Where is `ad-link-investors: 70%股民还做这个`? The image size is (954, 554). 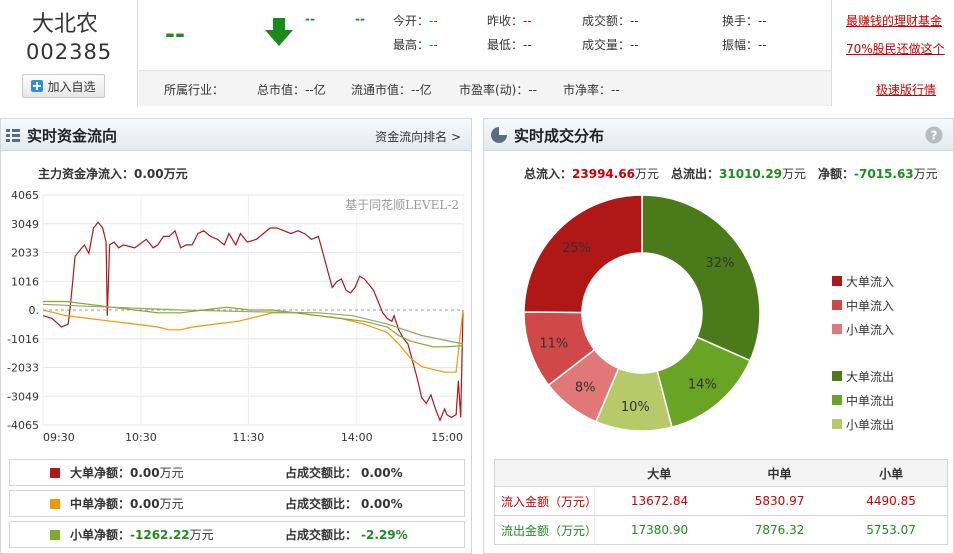 ad-link-investors: 70%股民还做这个 is located at coordinates (895, 48).